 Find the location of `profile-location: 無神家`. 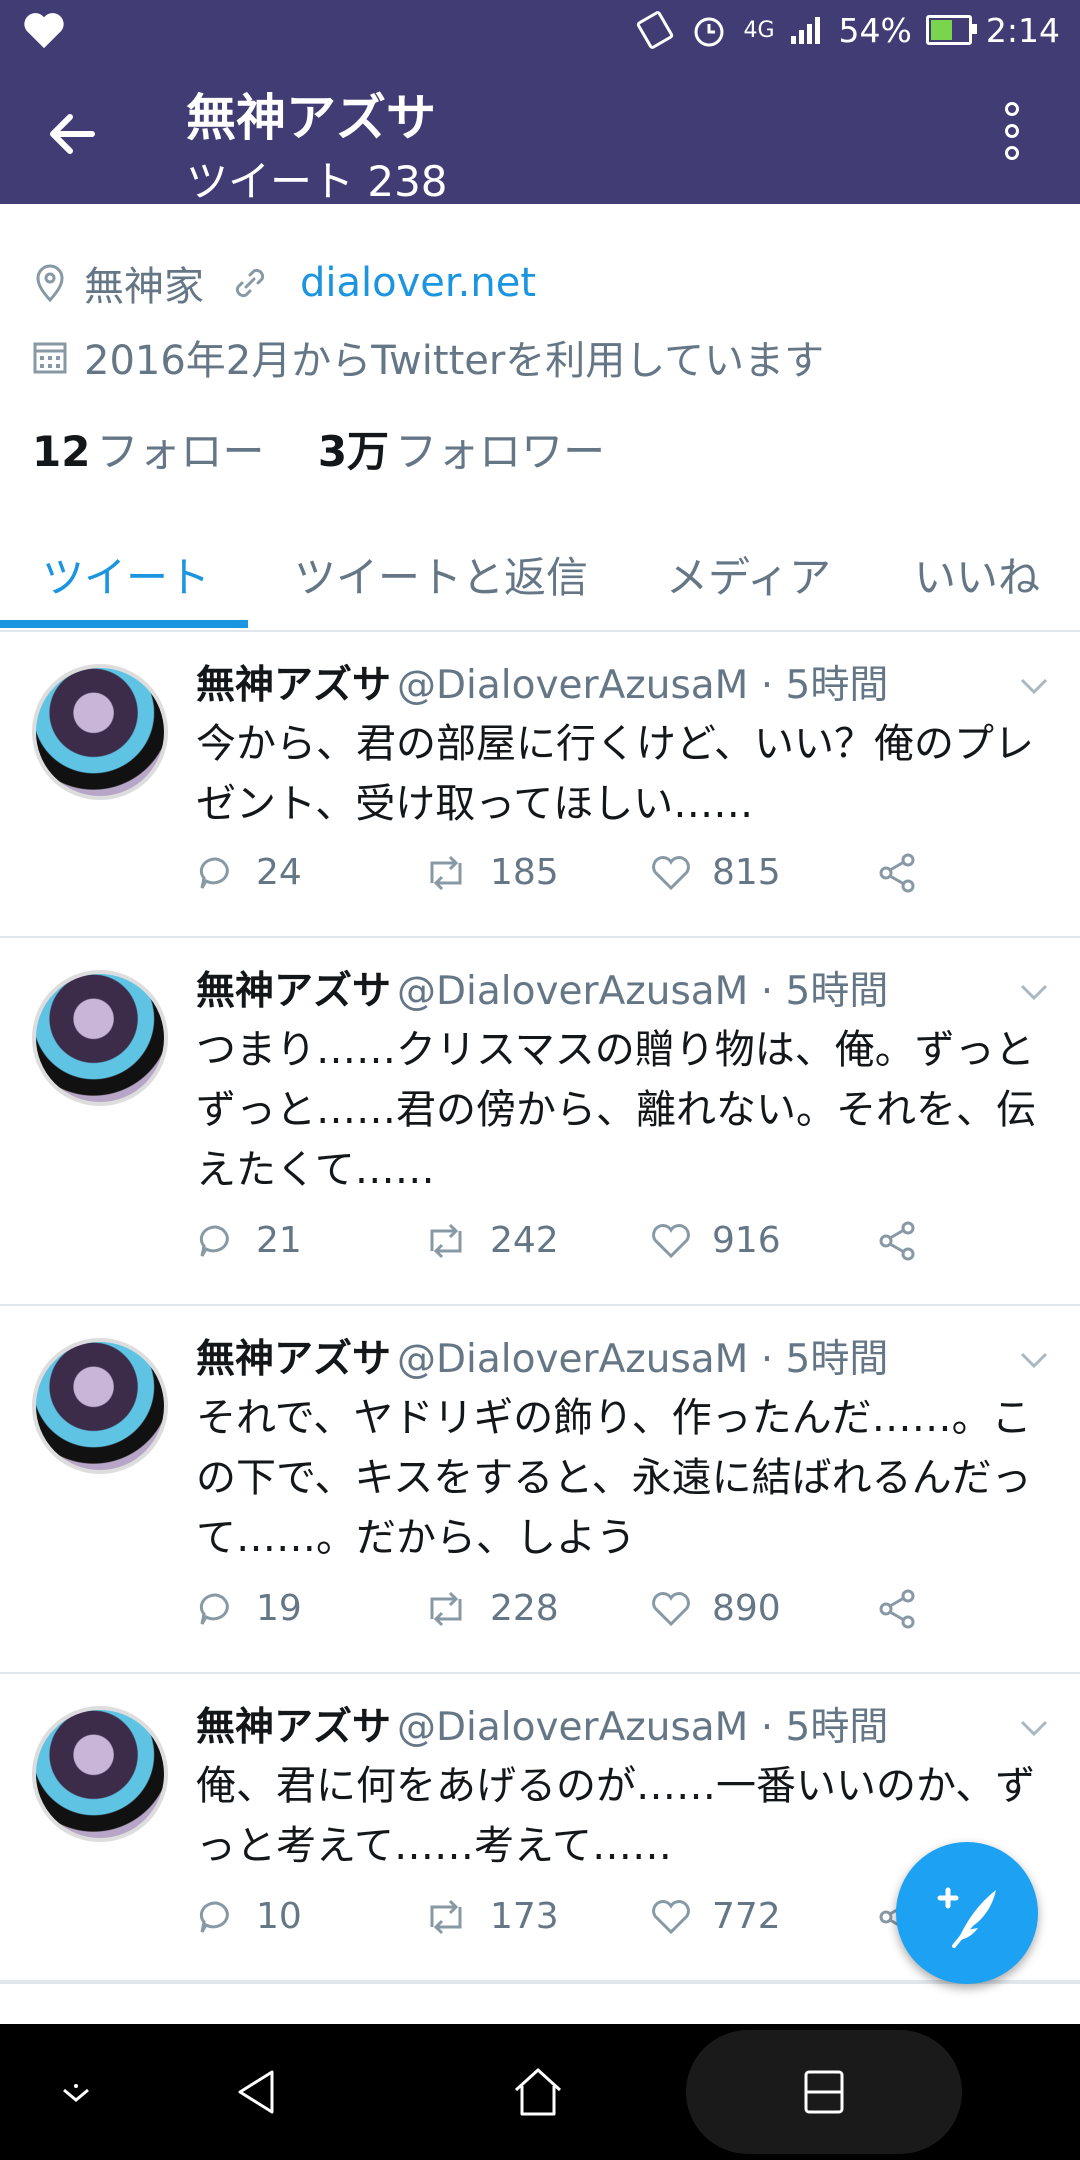

profile-location: 無神家 is located at coordinates (144, 287).